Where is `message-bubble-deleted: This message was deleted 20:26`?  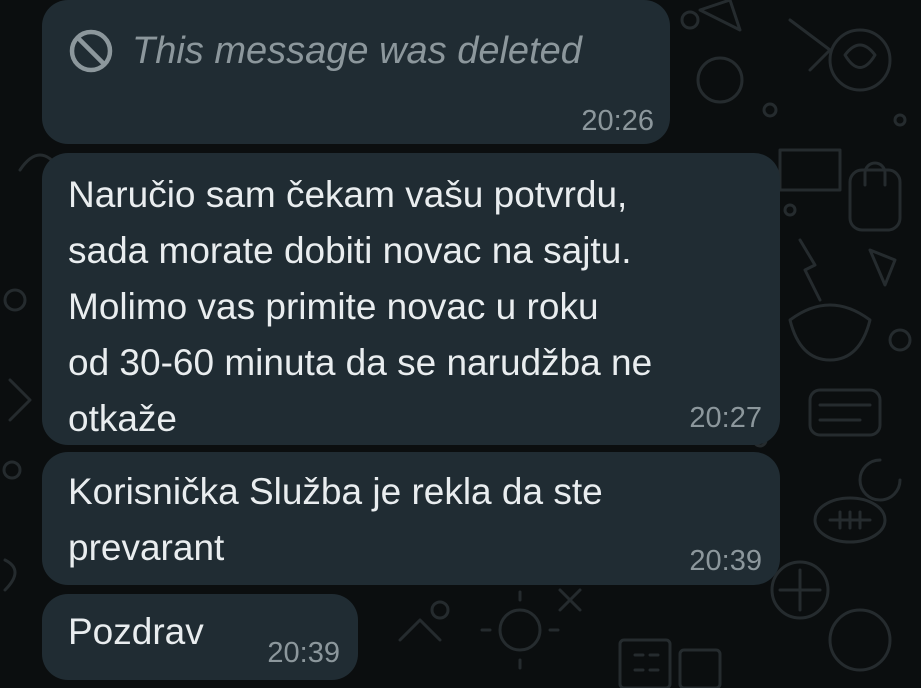 message-bubble-deleted: This message was deleted 20:26 is located at coordinates (356, 72).